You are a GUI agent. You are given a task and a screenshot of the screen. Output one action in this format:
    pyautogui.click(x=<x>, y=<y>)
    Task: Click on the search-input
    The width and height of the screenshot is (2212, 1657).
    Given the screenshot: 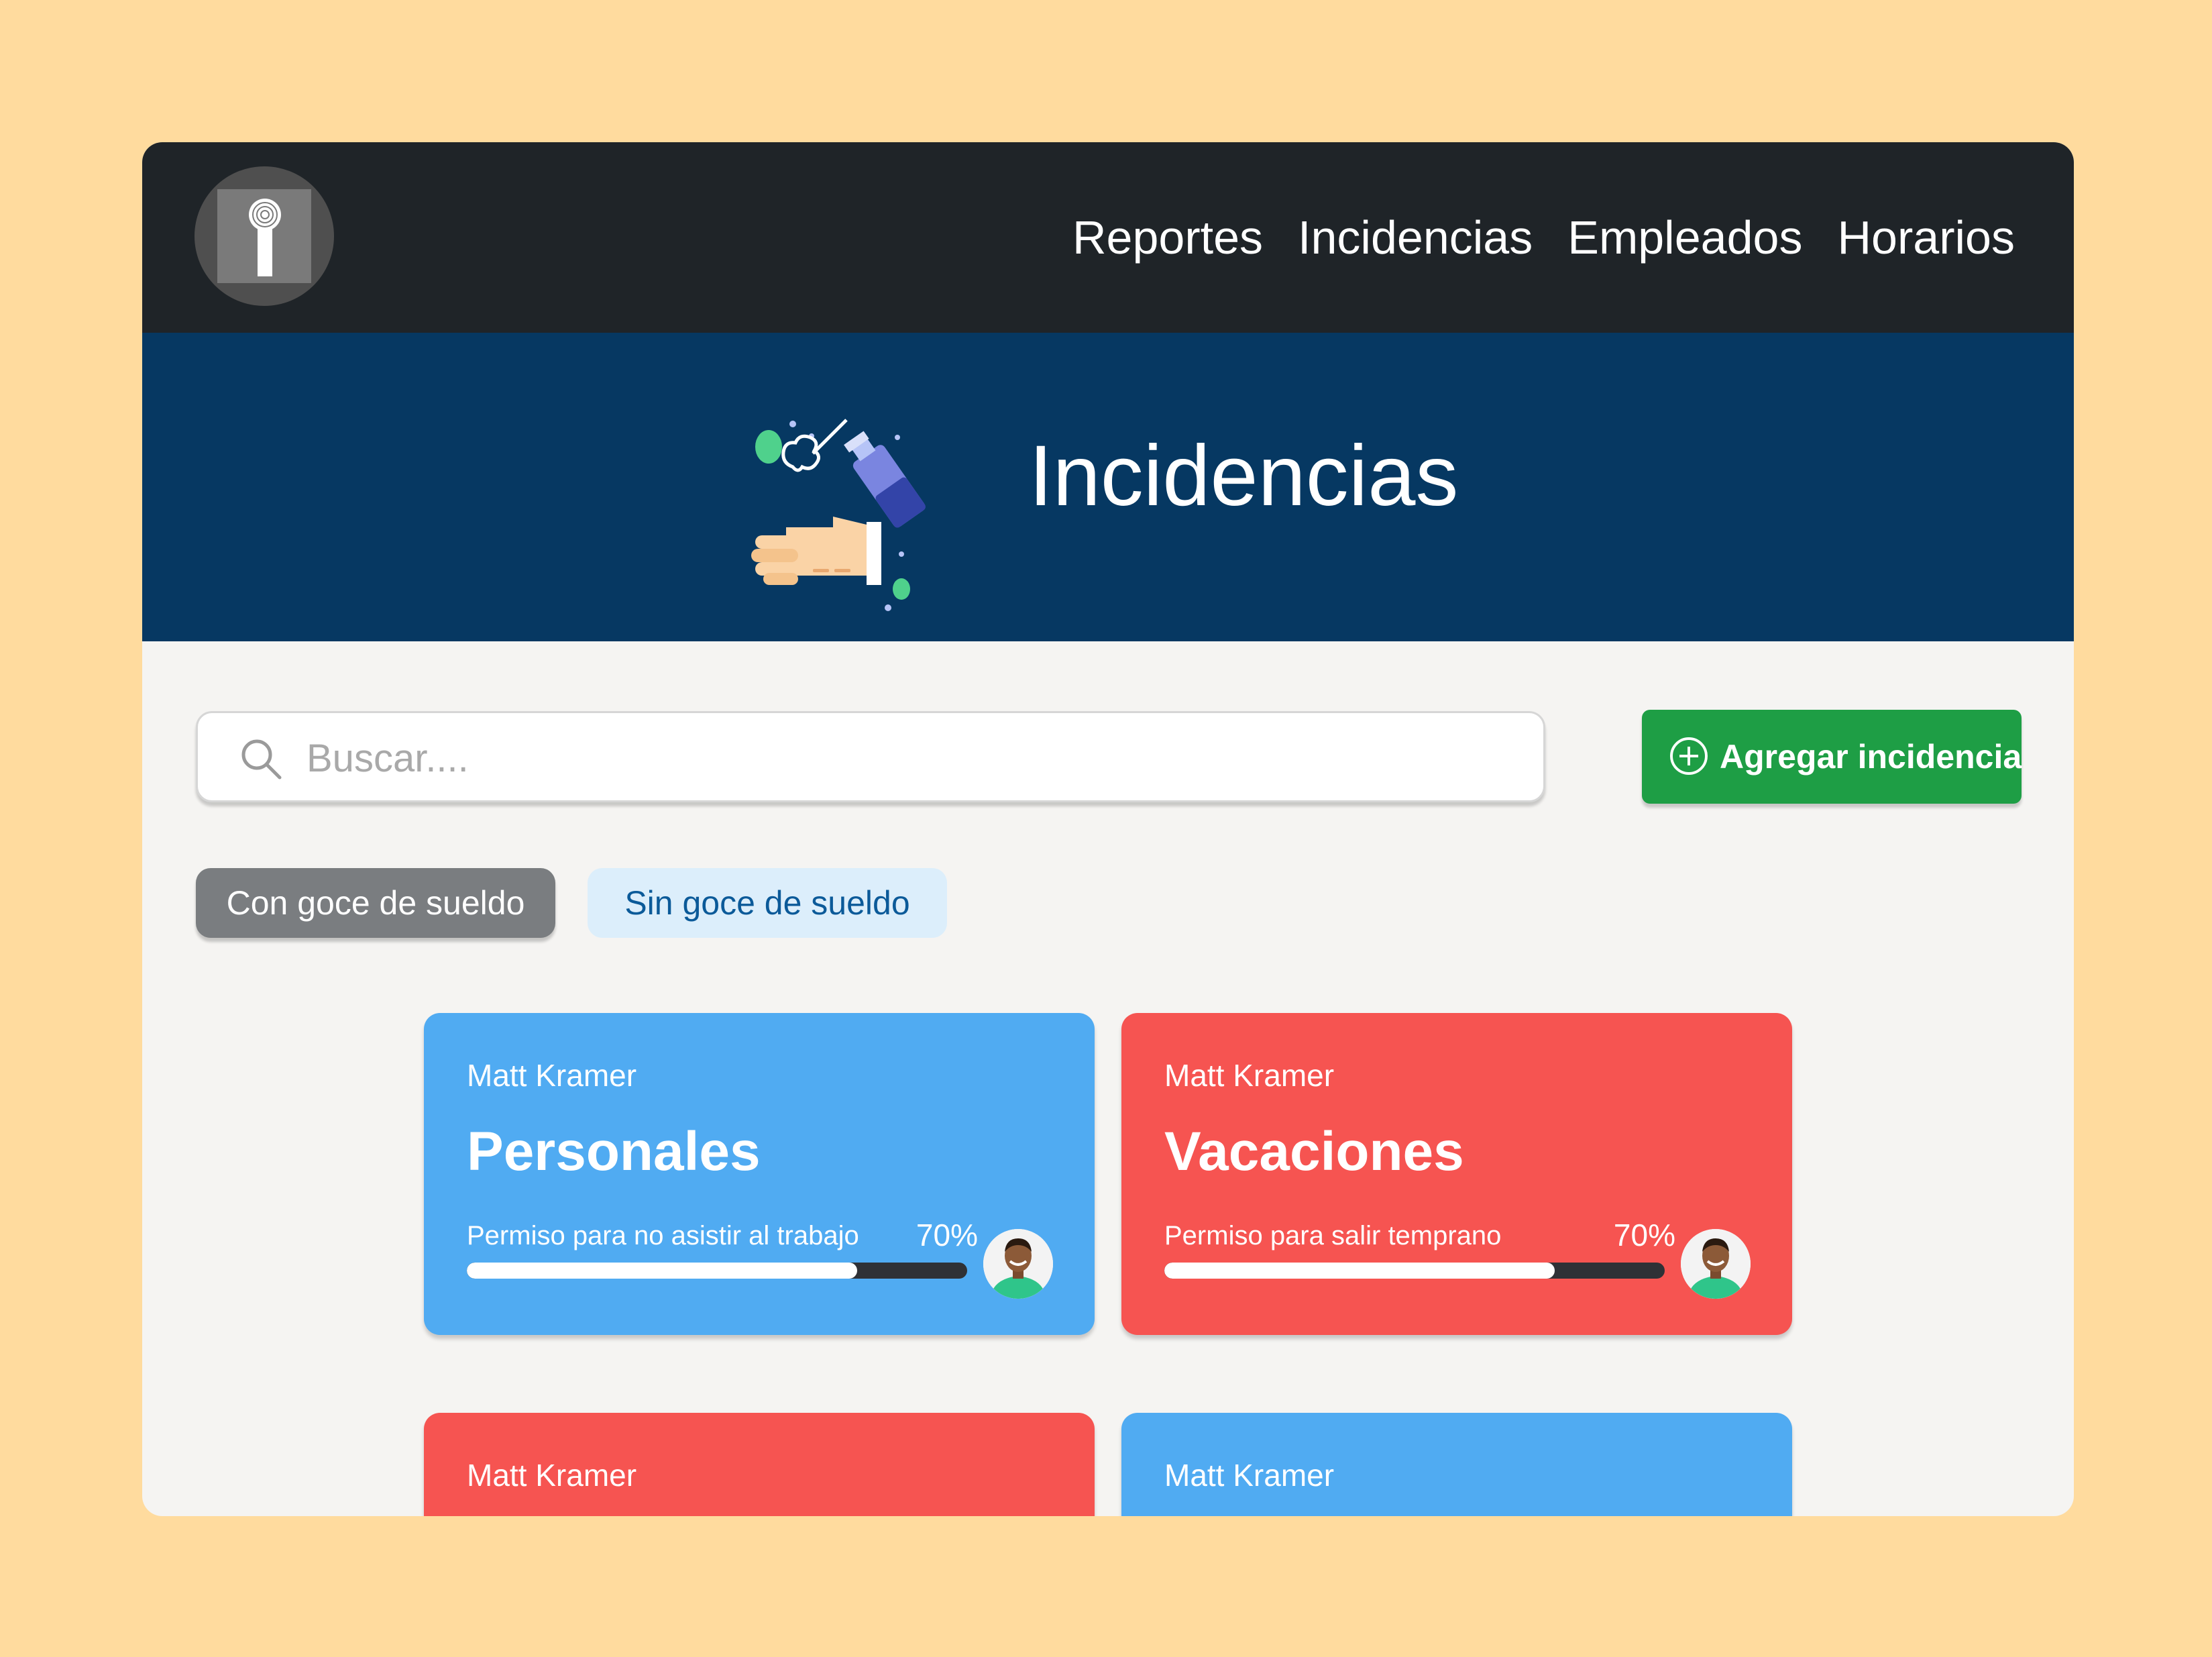 What is the action you would take?
    pyautogui.click(x=910, y=759)
    